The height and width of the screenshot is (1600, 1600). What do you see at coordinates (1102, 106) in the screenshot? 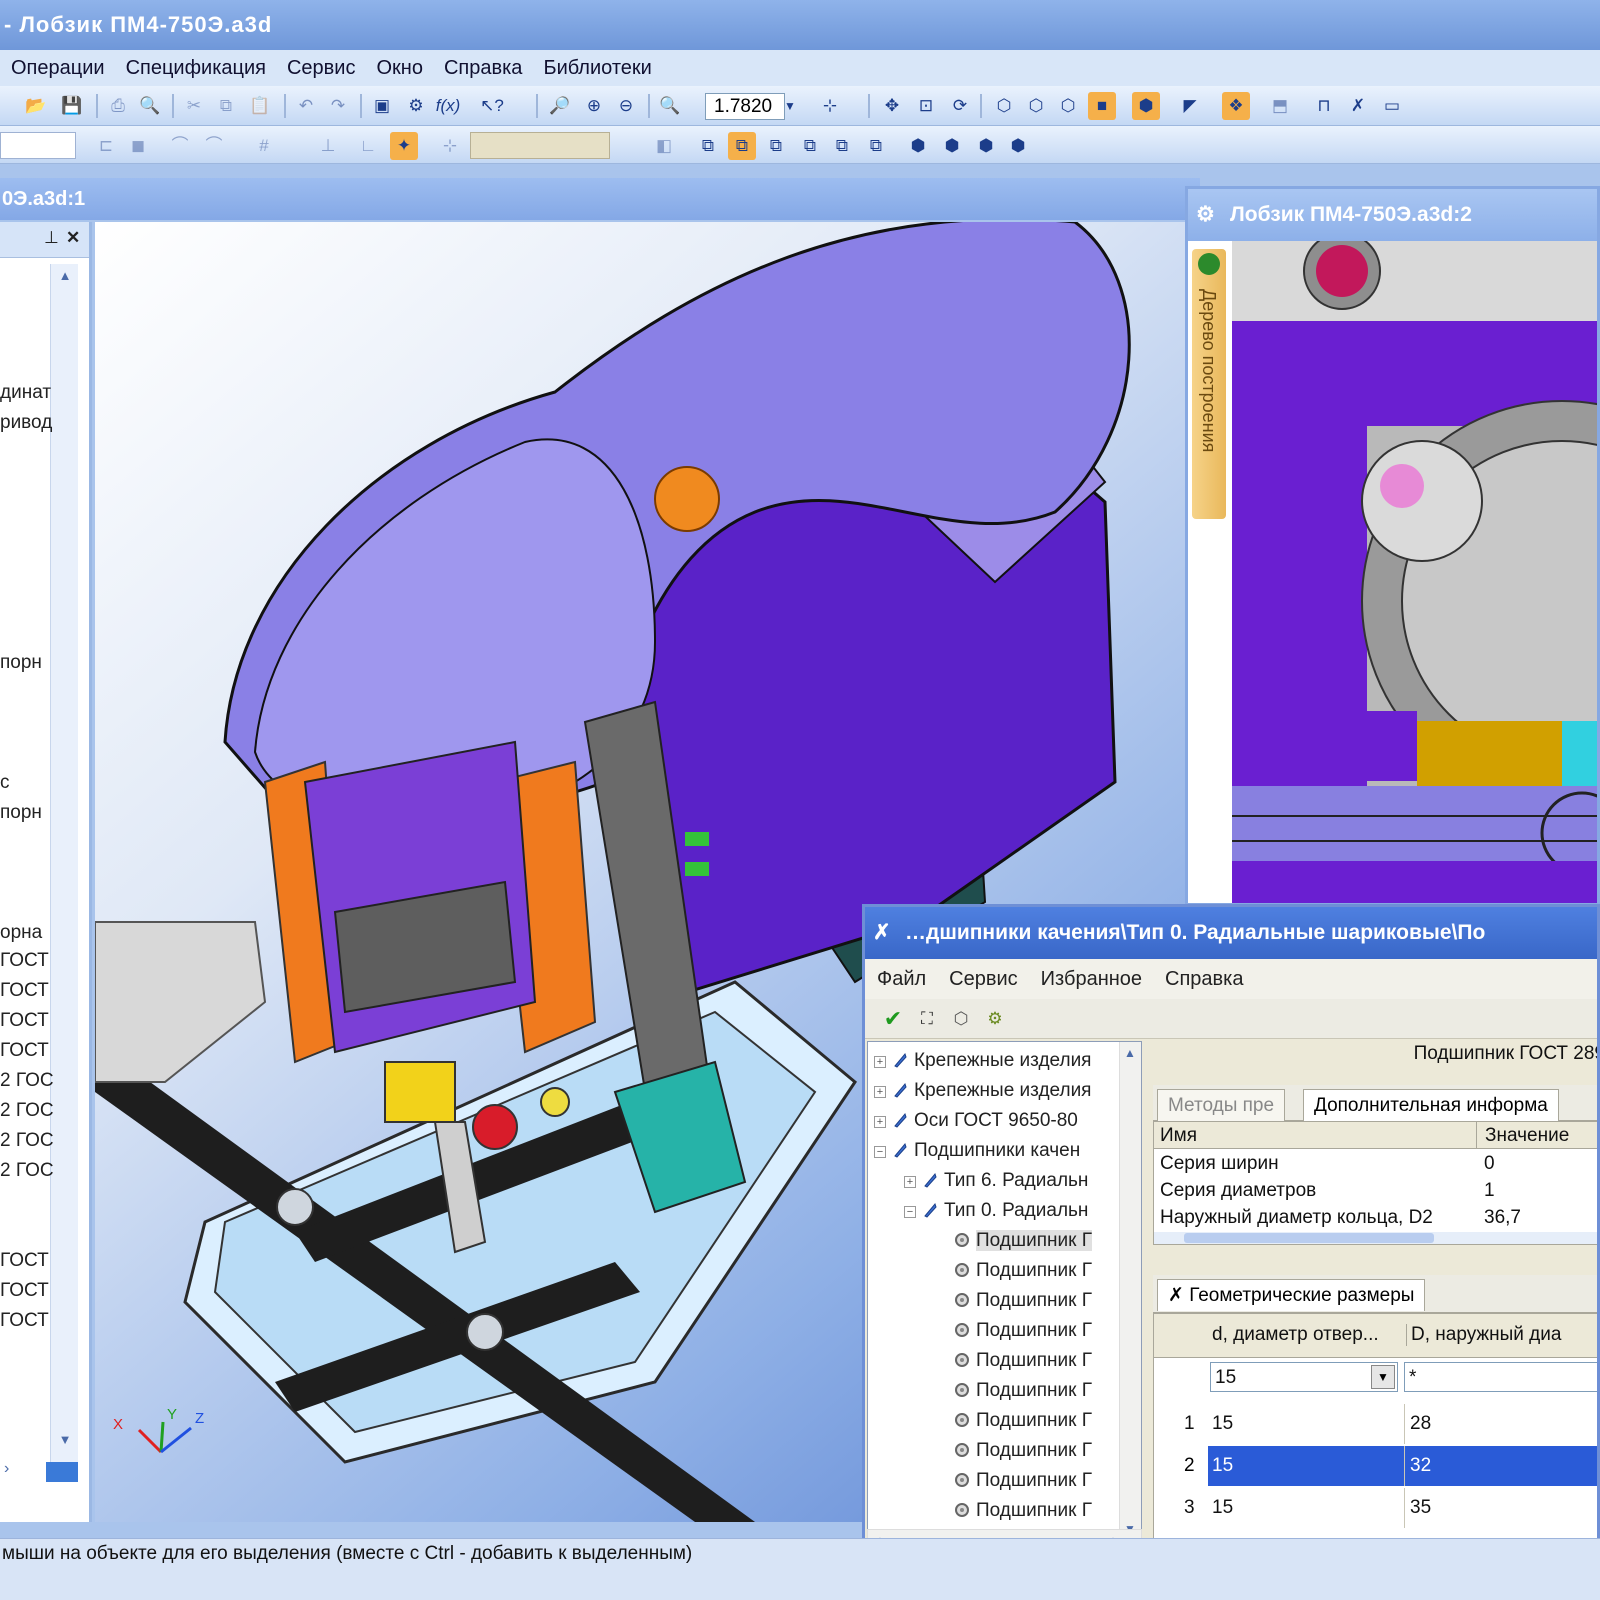
I see `shaded-icon: ■` at bounding box center [1102, 106].